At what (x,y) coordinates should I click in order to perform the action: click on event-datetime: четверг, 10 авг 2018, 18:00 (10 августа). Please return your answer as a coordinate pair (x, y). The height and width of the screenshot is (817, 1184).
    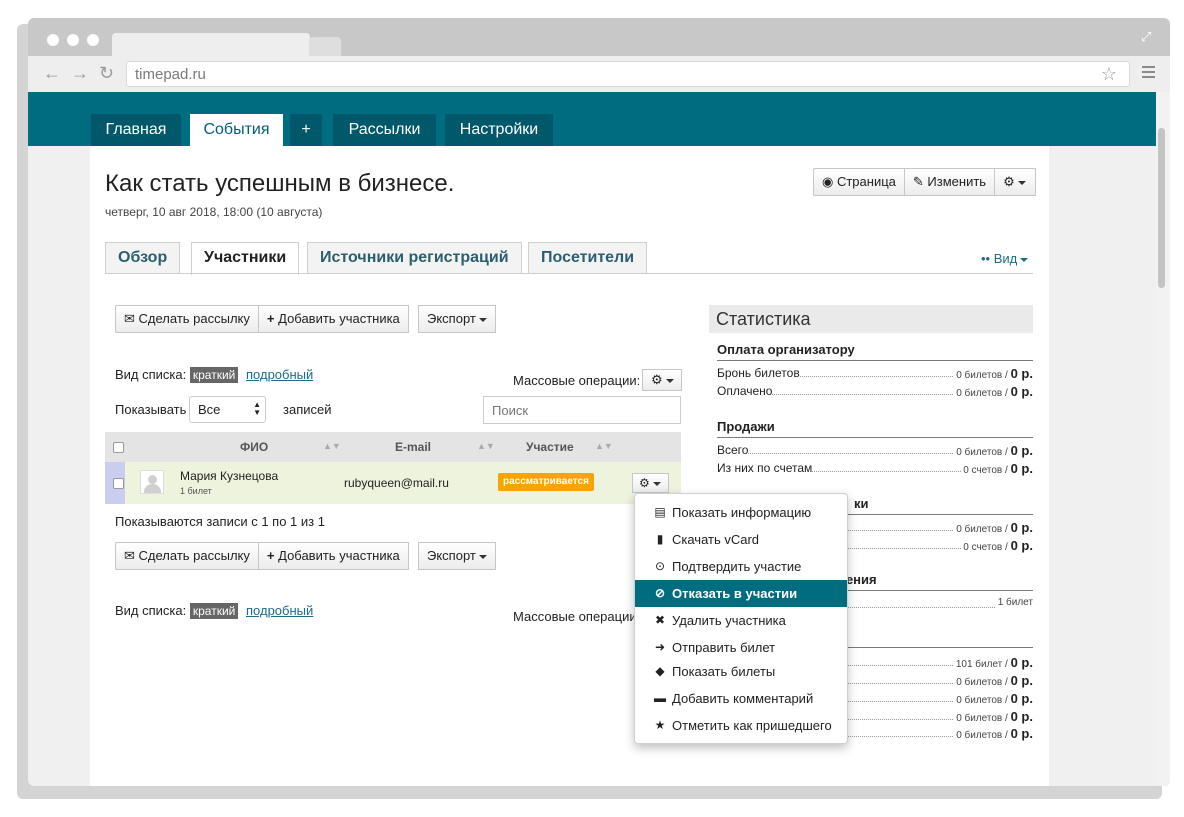
    Looking at the image, I should click on (214, 212).